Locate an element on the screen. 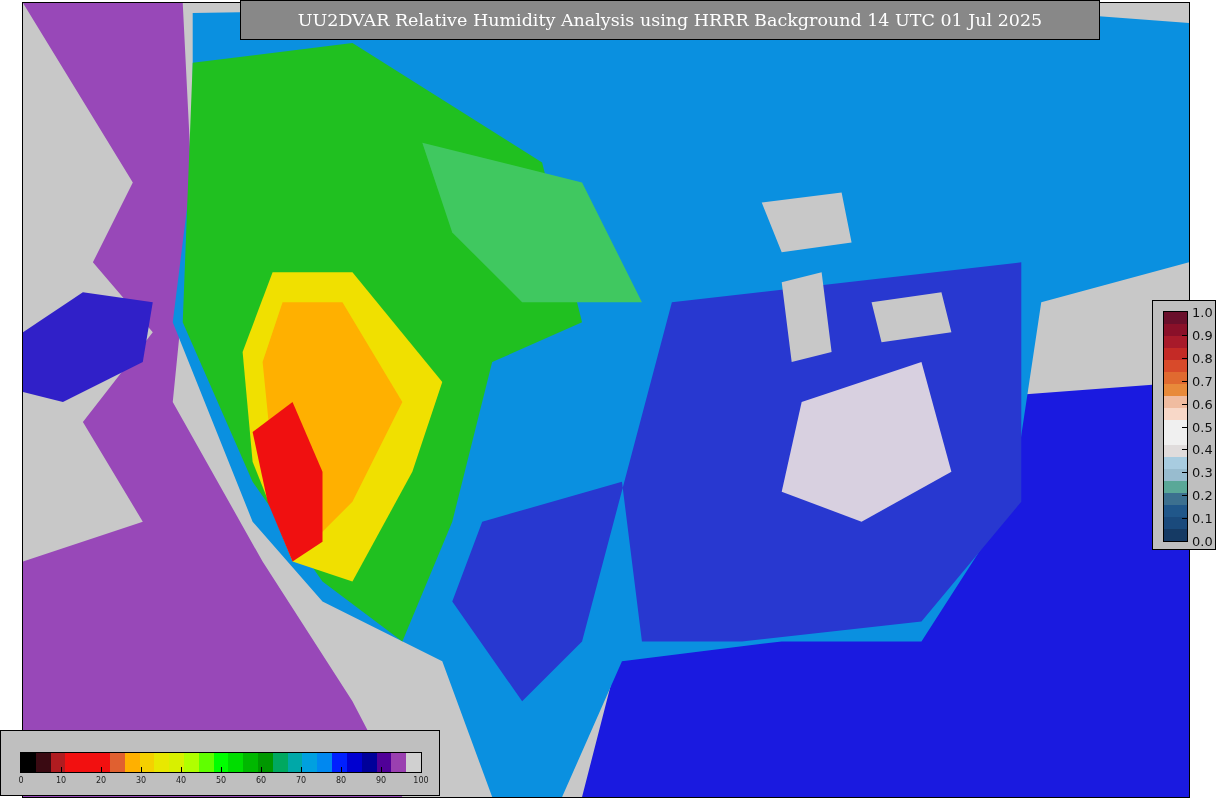  tick-label: 20 is located at coordinates (101, 780).